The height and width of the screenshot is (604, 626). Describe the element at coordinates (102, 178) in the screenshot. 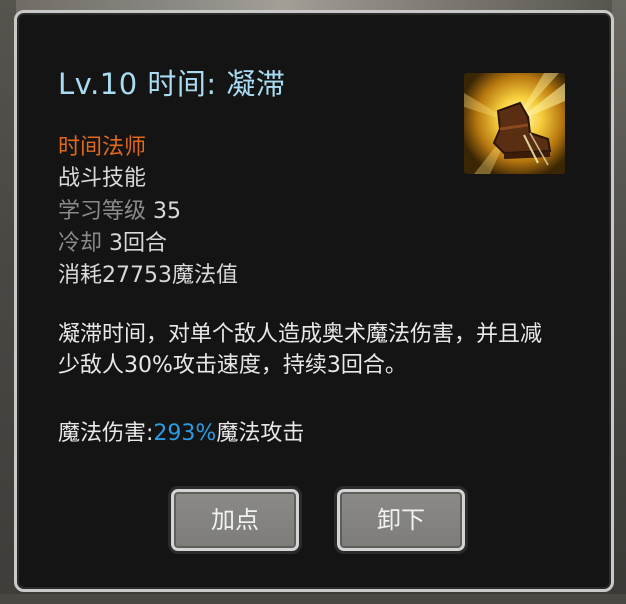

I see `skill-type: 战斗技能` at that location.